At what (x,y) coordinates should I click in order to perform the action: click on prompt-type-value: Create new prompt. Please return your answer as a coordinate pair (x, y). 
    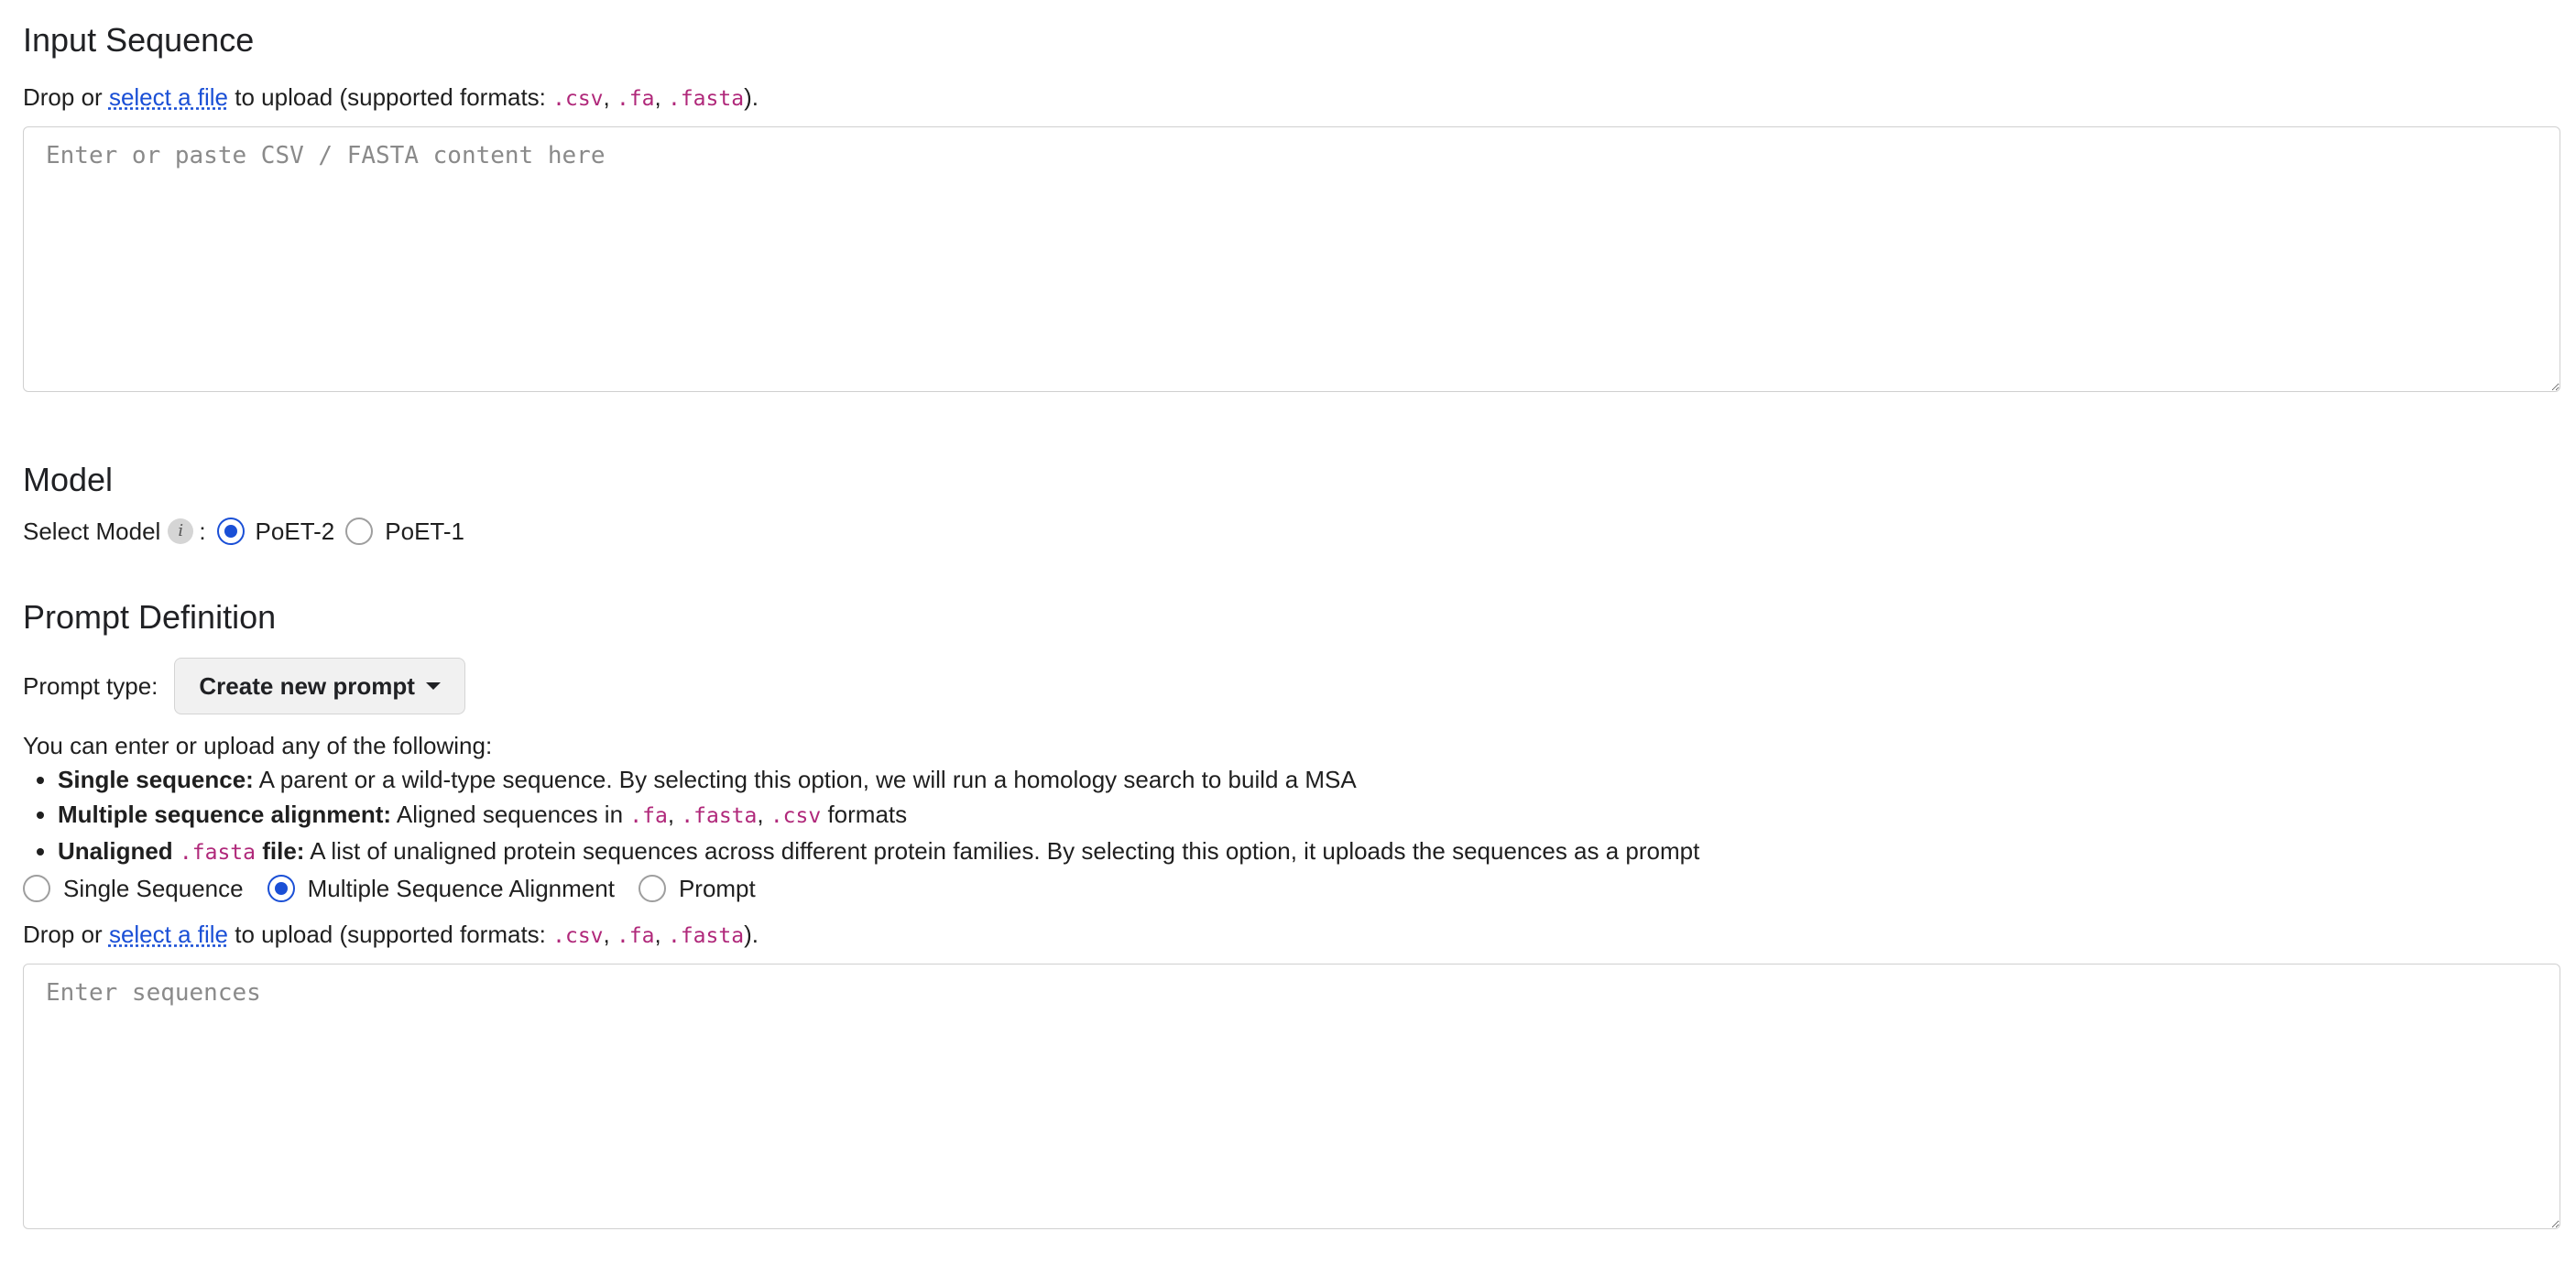
    Looking at the image, I should click on (307, 686).